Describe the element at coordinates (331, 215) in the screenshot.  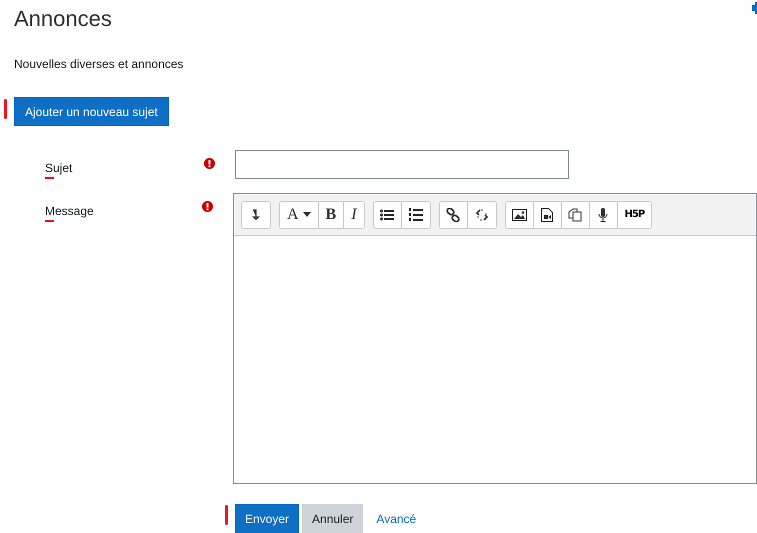
I see `format-button: B` at that location.